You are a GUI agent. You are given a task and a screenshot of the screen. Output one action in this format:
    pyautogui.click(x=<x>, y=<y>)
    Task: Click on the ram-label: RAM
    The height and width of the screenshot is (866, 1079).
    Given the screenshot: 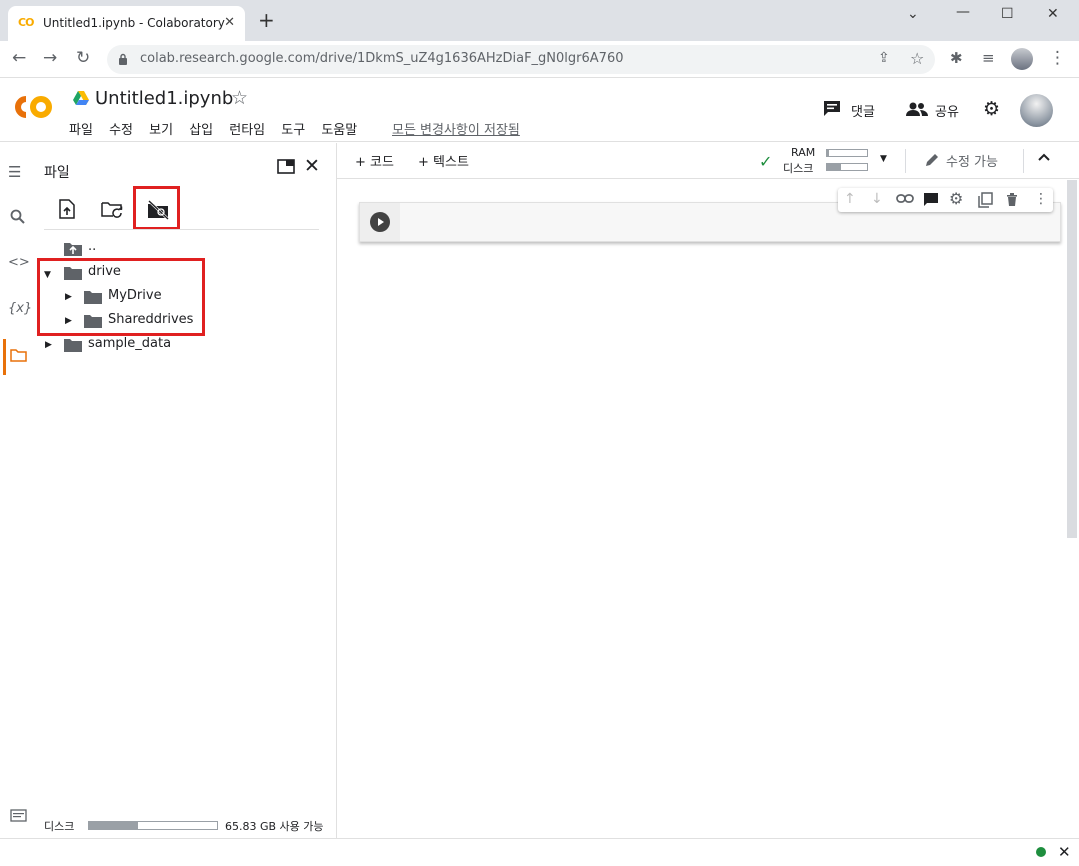 What is the action you would take?
    pyautogui.click(x=803, y=152)
    